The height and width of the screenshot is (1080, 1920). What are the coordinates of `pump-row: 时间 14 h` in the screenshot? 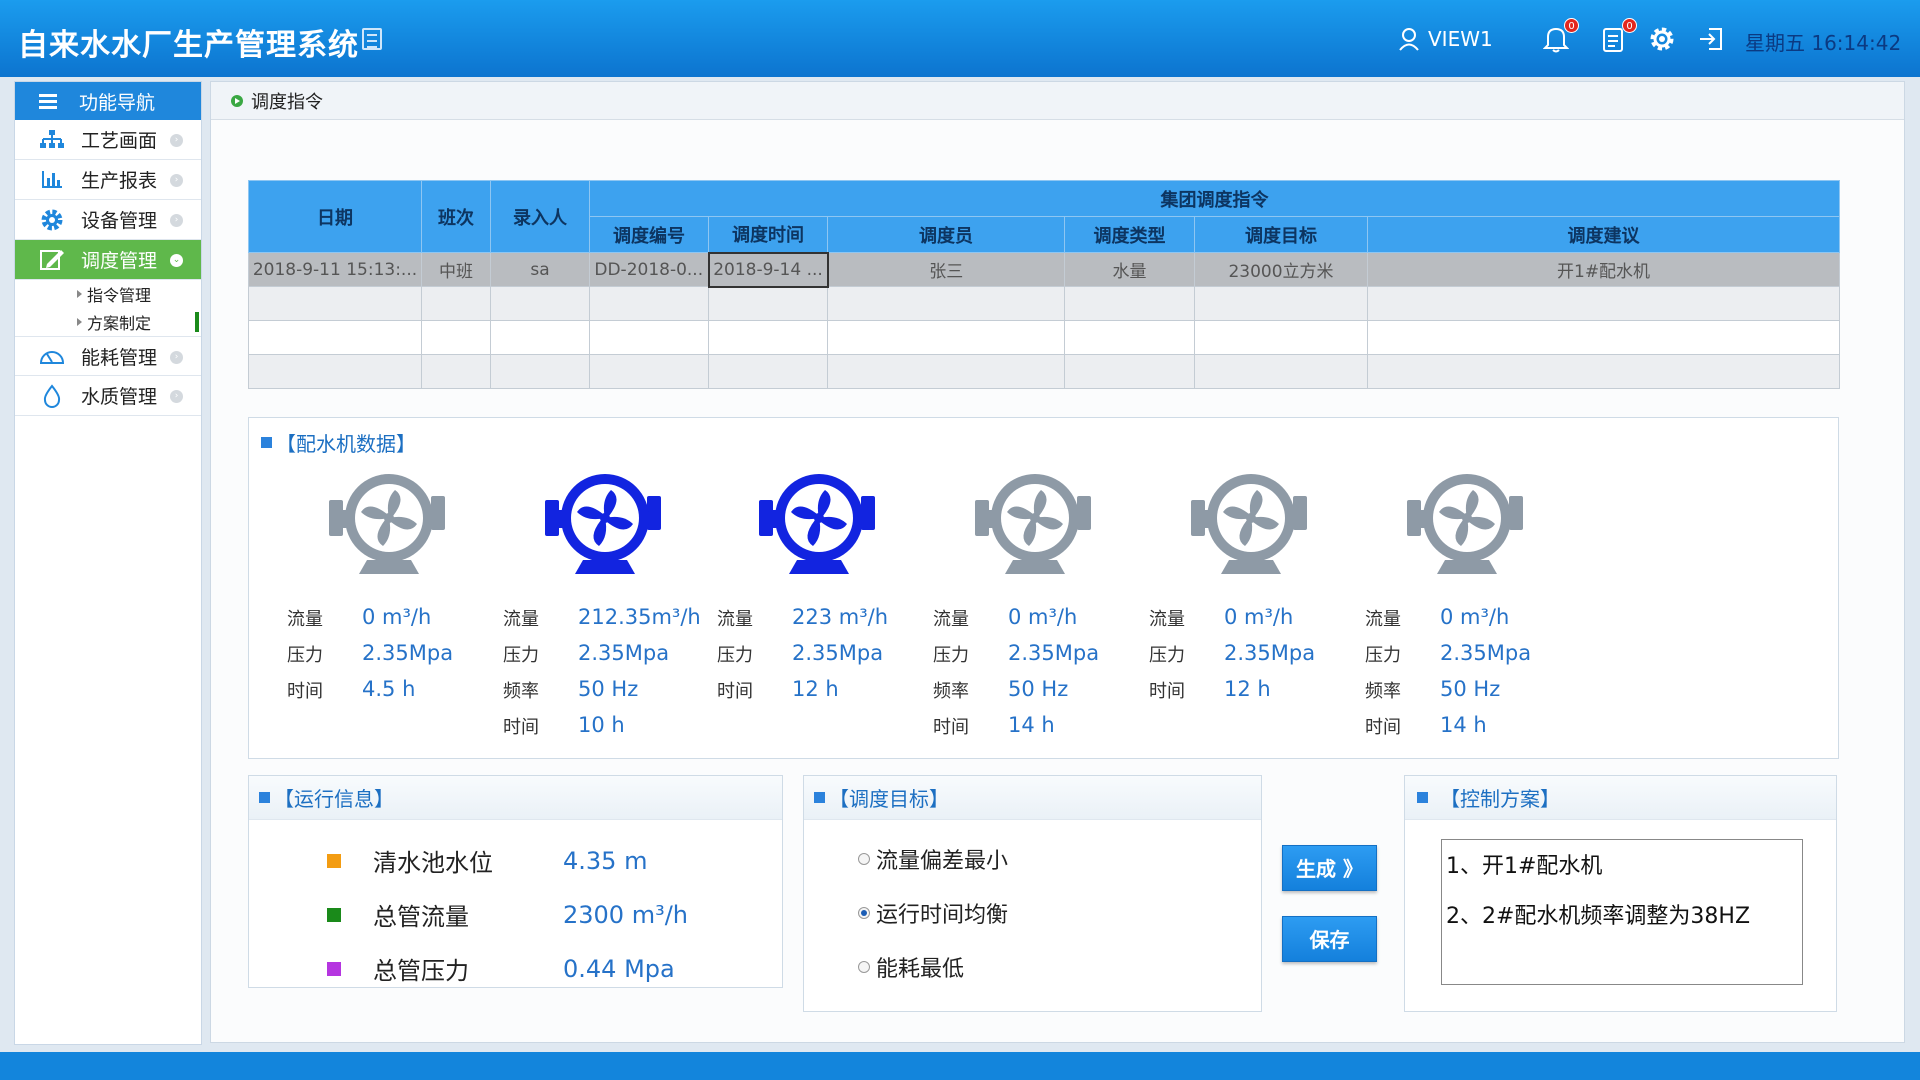 It's located at (994, 726).